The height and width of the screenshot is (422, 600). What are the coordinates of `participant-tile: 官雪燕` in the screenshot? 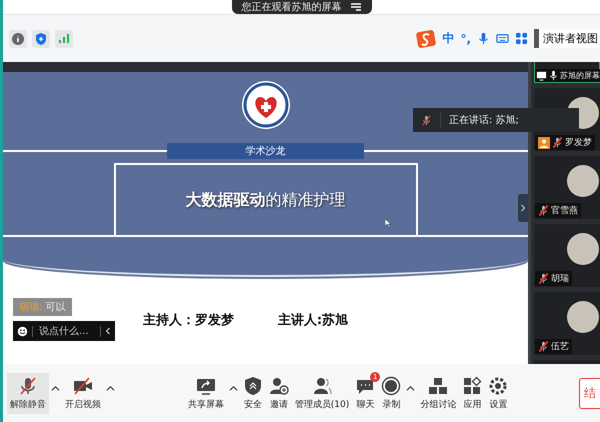 It's located at (567, 187).